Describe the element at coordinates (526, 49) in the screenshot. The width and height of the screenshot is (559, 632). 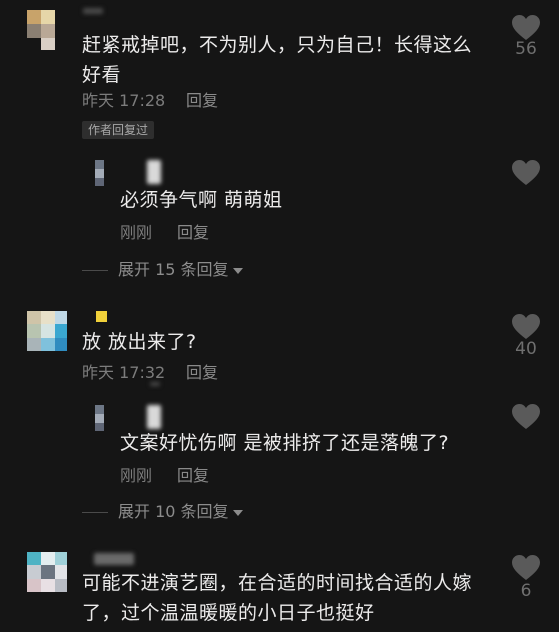
I see `like-count: 56` at that location.